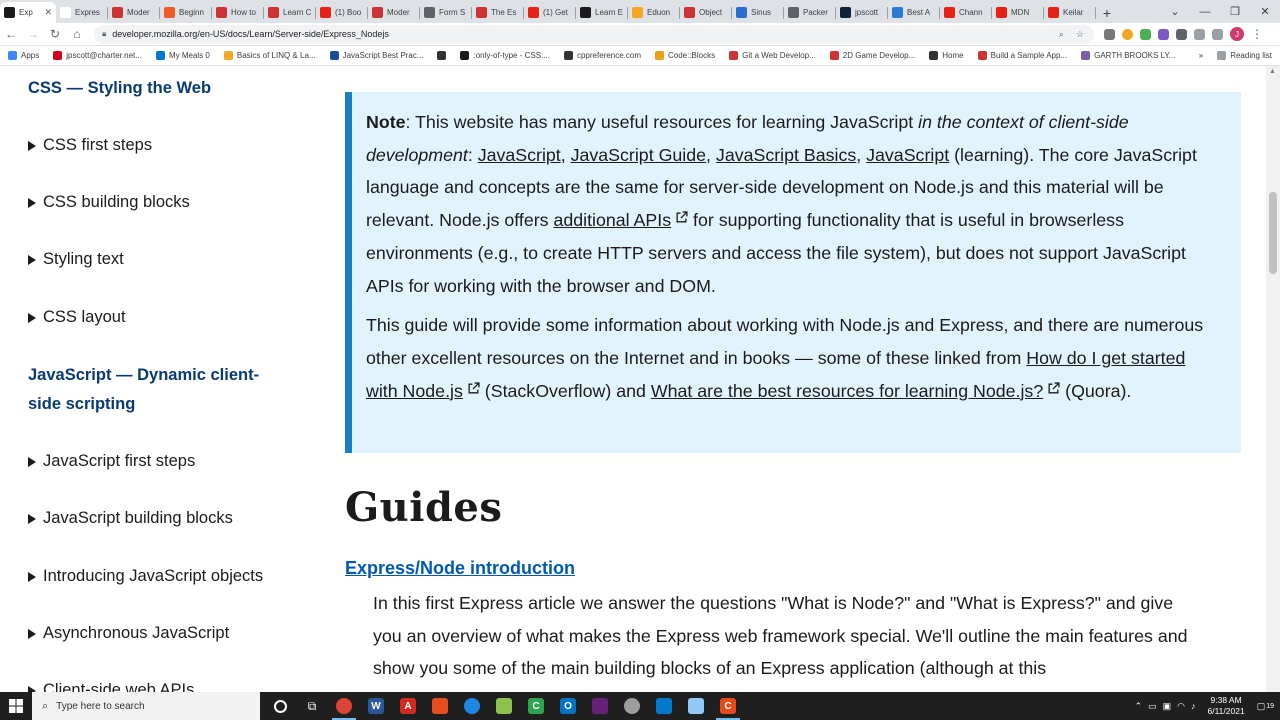 The image size is (1280, 720). Describe the element at coordinates (460, 568) in the screenshot. I see `link-express-node-introduction: Express/Node introduction` at that location.